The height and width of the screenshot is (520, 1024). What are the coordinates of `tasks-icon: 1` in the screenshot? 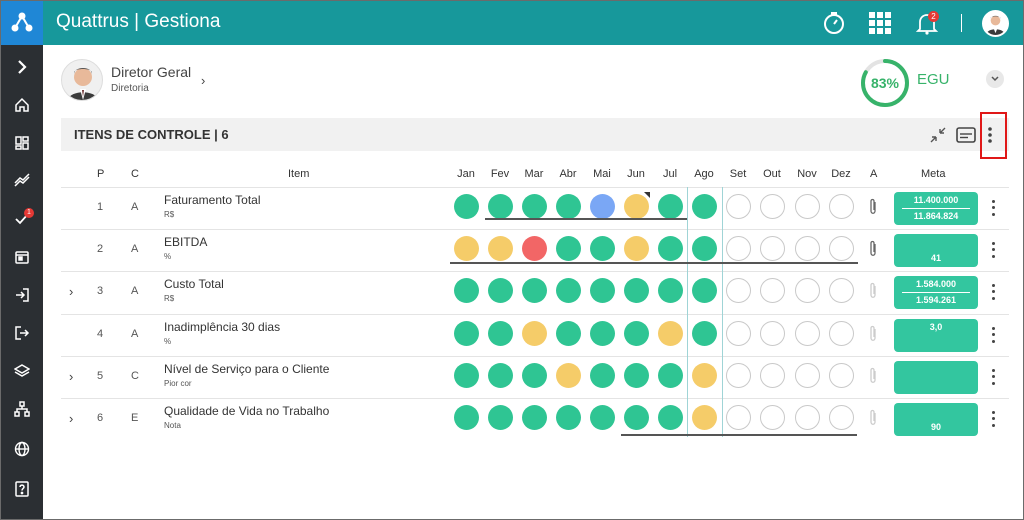 It's located at (22, 219).